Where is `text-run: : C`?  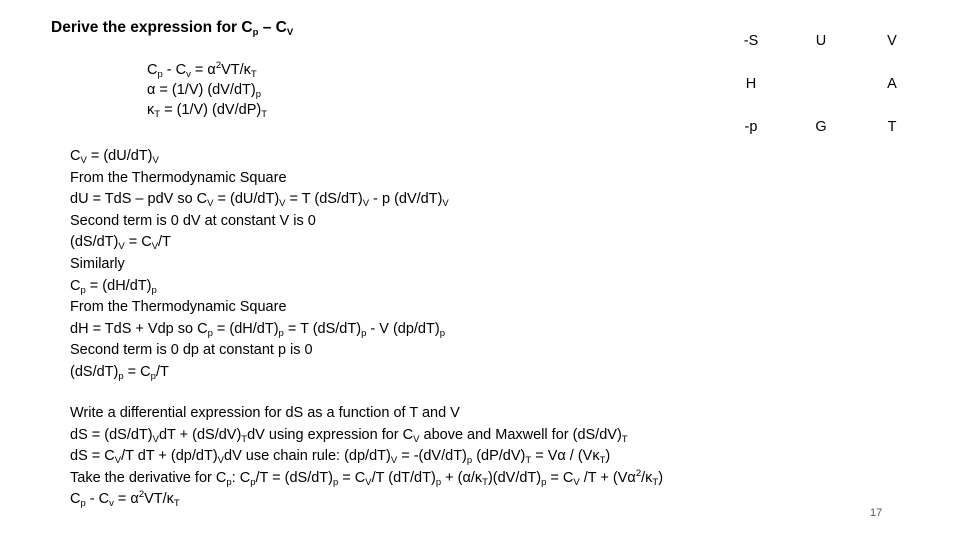
text-run: : C is located at coordinates (241, 477).